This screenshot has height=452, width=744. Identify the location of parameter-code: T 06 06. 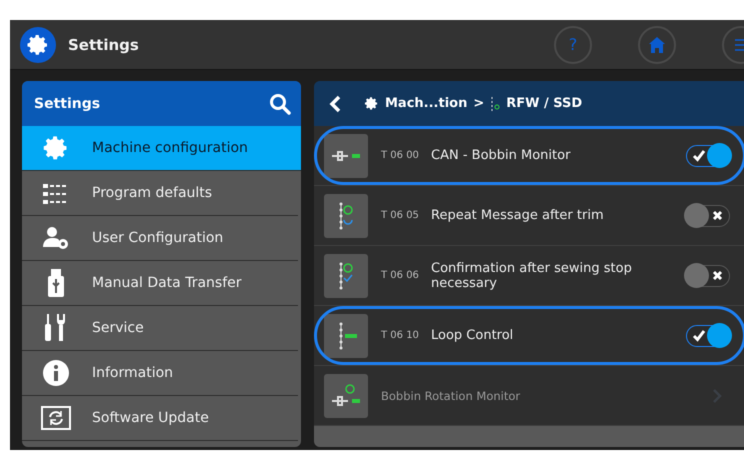
(400, 275).